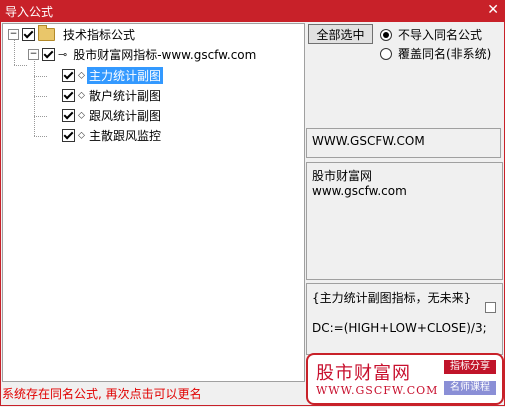 The width and height of the screenshot is (505, 407). I want to click on site-watermark: 股市财富网 WWW.GSCFW.COM 指标分享 名师课程, so click(405, 379).